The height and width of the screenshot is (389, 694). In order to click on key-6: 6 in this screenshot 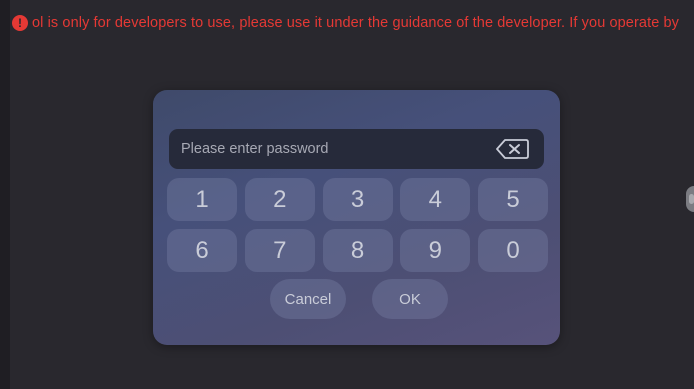, I will do `click(202, 250)`.